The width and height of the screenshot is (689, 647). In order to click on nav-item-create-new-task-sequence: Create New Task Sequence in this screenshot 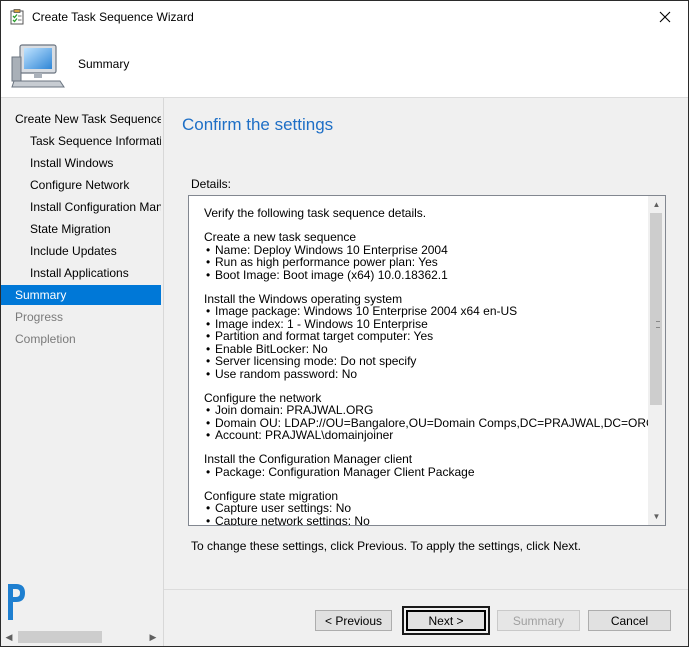, I will do `click(81, 119)`.